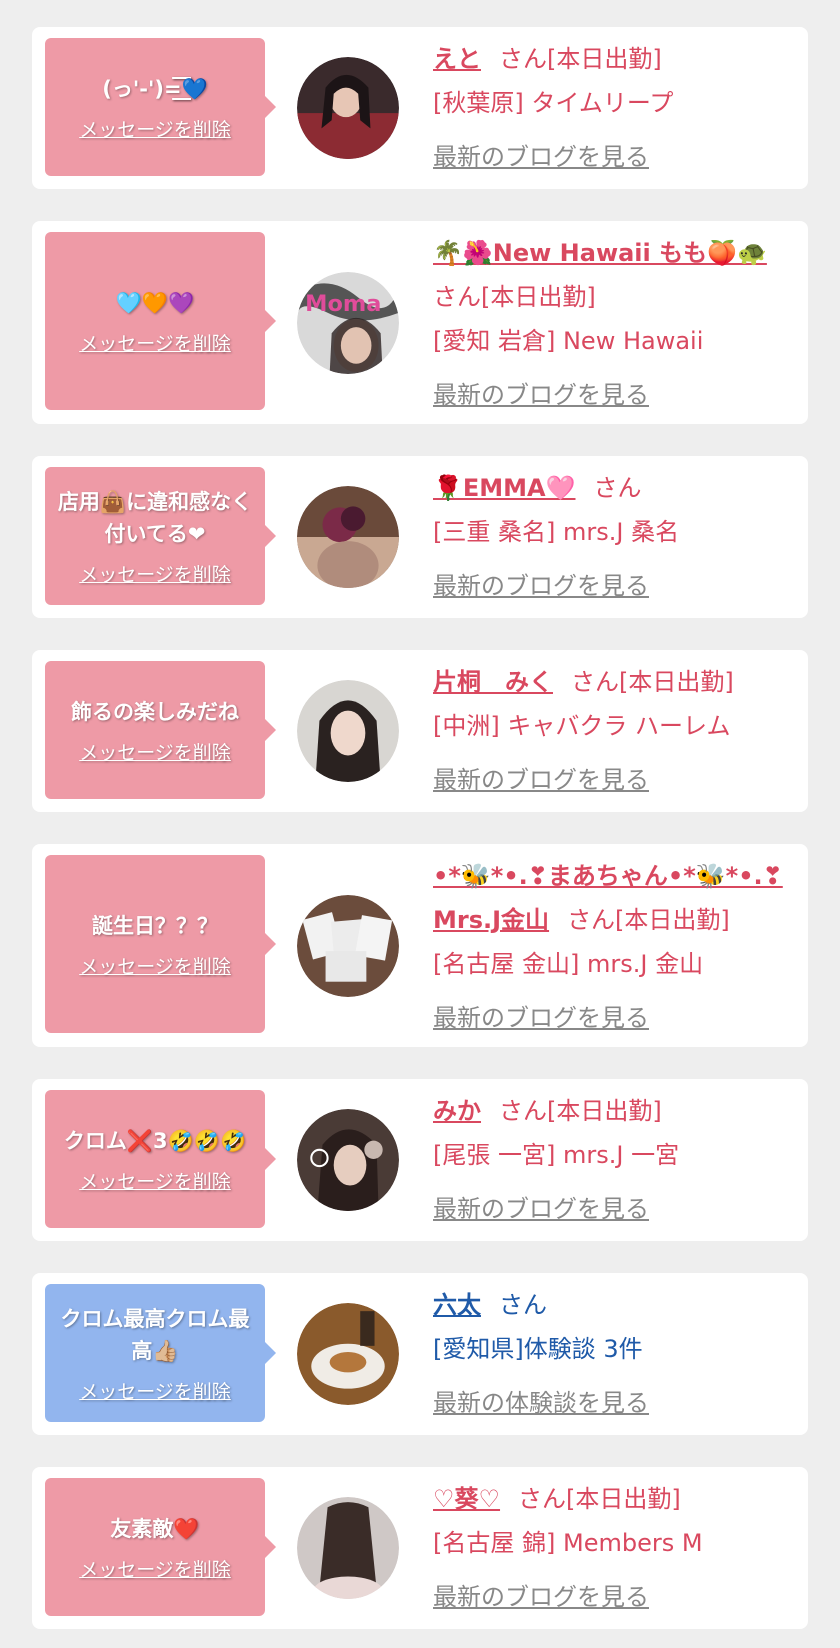  Describe the element at coordinates (556, 1155) in the screenshot. I see `shop-label: [尾張 一宮] mrs.J 一宮` at that location.